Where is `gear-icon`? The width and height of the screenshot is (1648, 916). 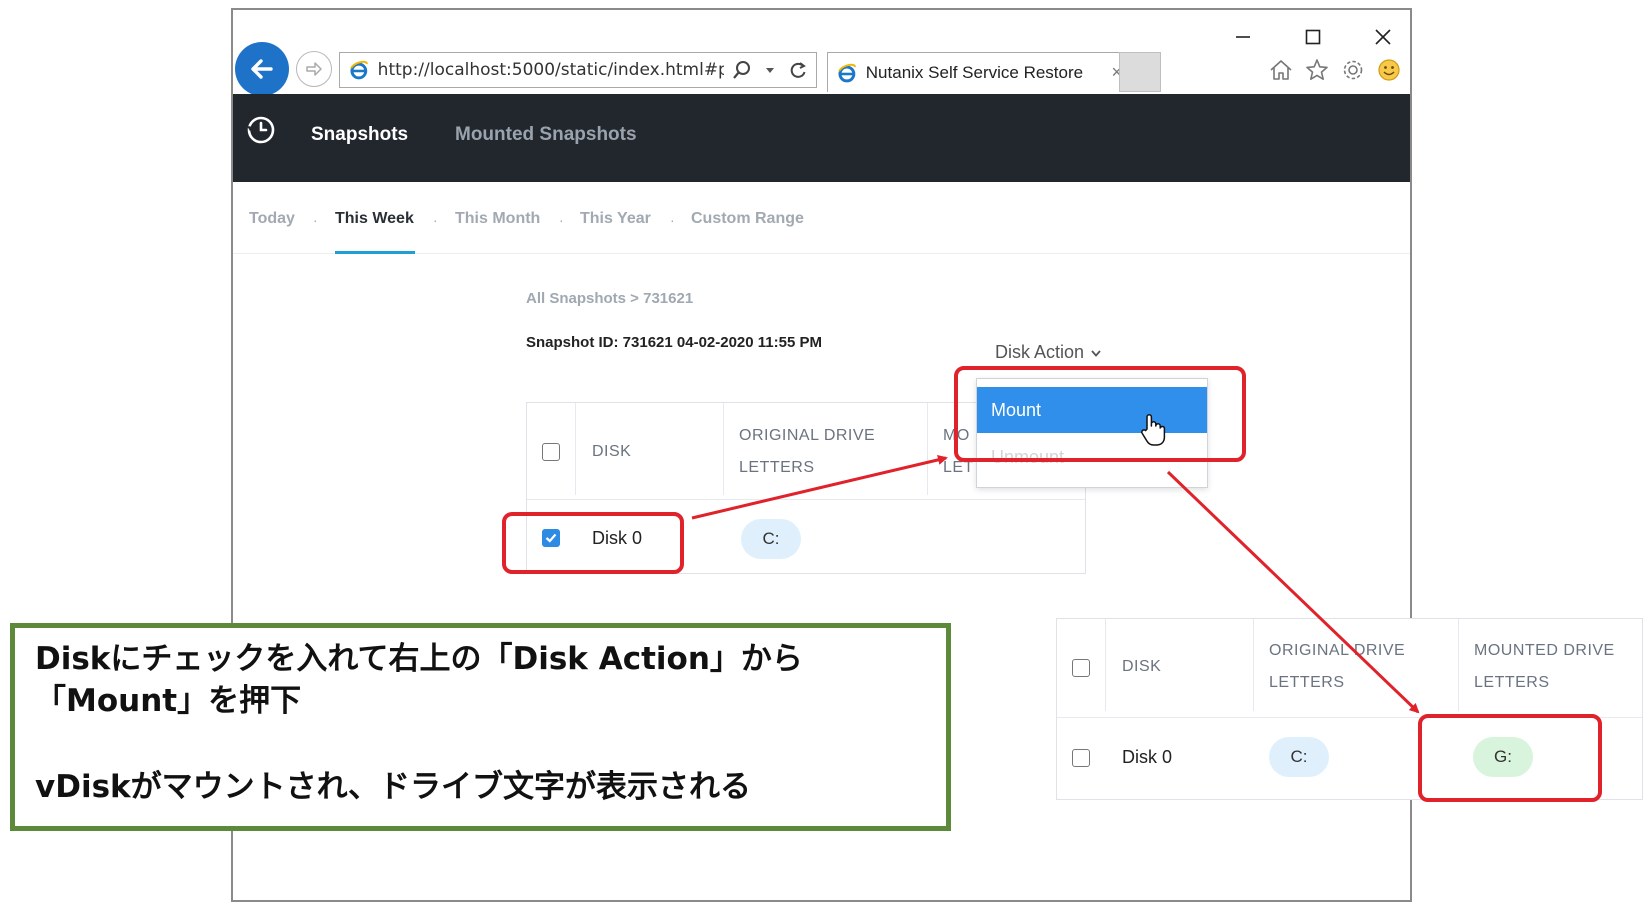
gear-icon is located at coordinates (1353, 70).